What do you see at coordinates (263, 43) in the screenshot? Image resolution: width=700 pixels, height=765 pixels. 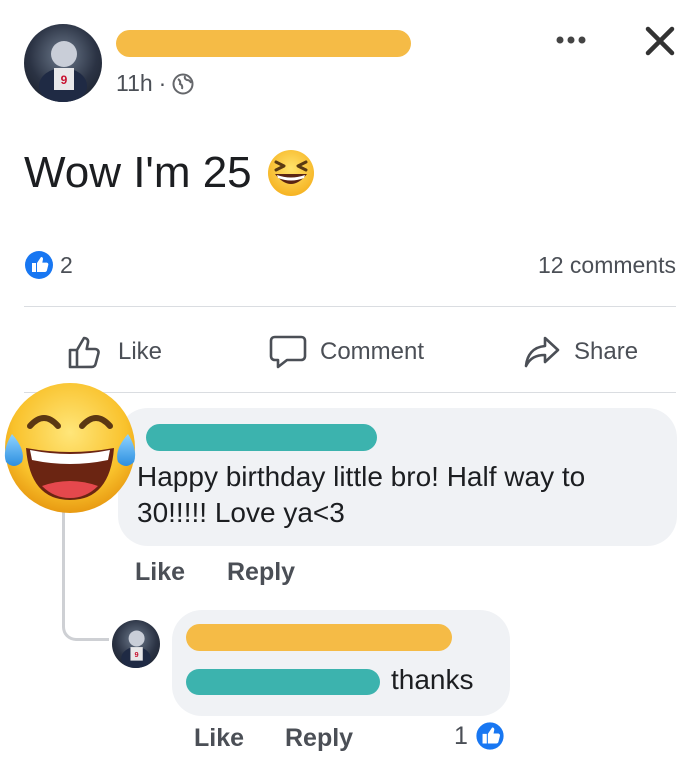 I see `author-name-redaction` at bounding box center [263, 43].